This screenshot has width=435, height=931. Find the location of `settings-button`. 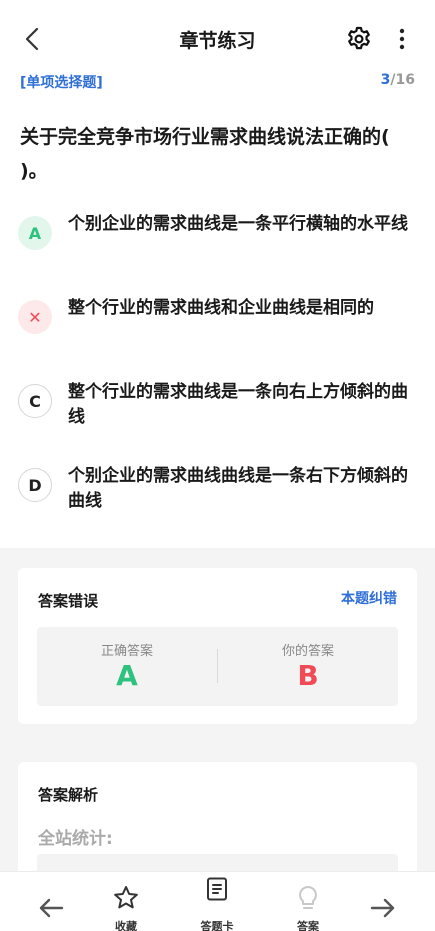

settings-button is located at coordinates (359, 39).